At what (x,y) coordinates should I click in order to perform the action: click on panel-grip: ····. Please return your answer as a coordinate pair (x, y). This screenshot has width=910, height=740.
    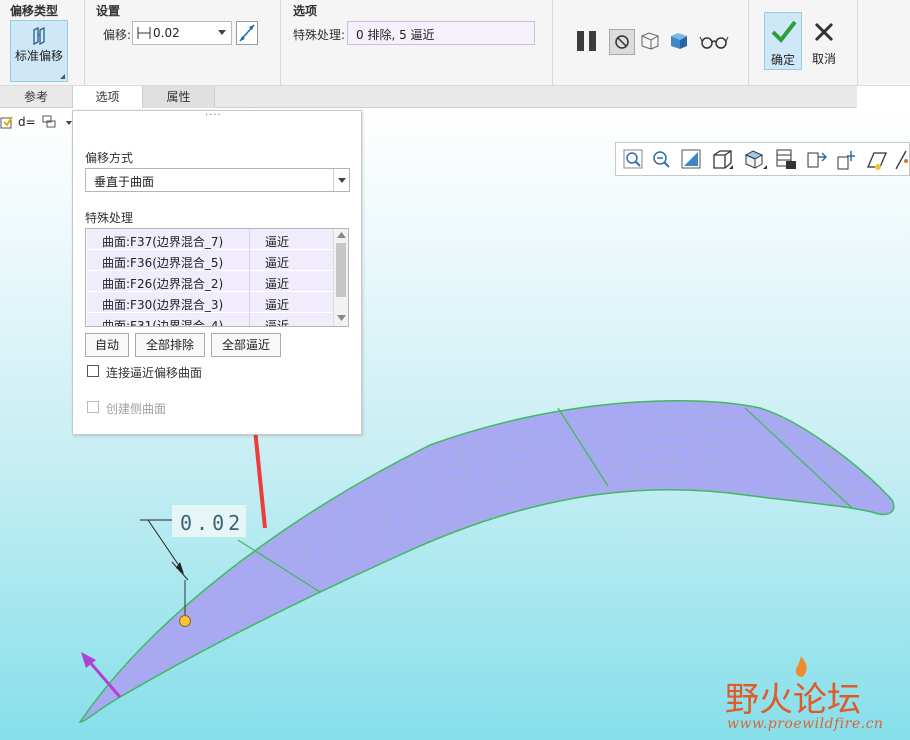
    Looking at the image, I should click on (213, 115).